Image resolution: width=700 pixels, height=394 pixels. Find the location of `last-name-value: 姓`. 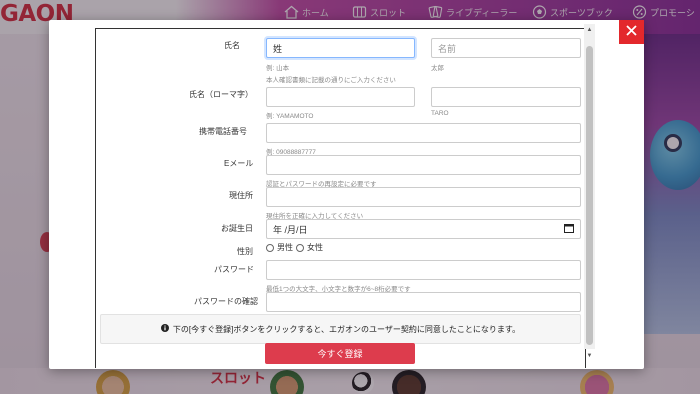

last-name-value: 姓 is located at coordinates (278, 48).